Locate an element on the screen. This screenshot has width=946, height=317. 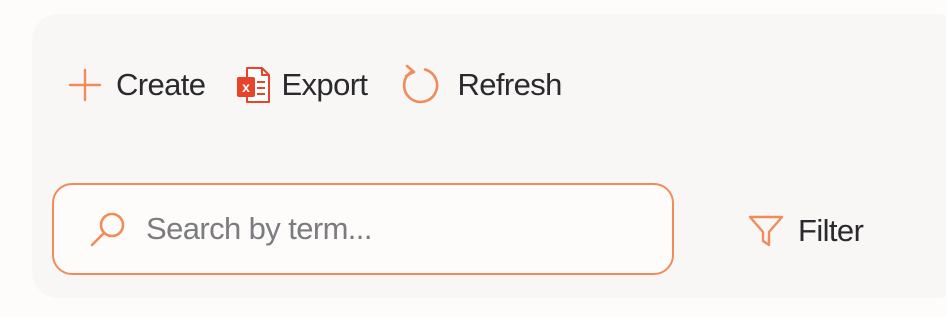
excel-file-icon: x is located at coordinates (253, 85).